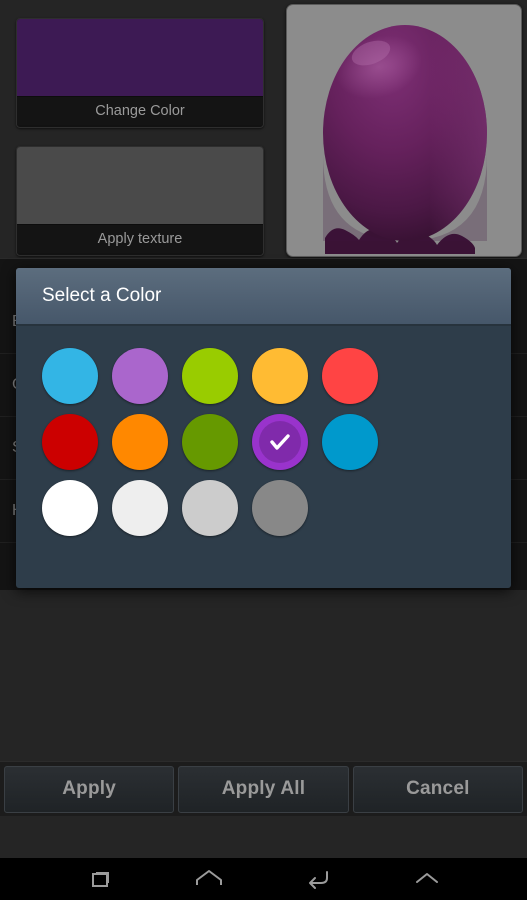 Image resolution: width=527 pixels, height=900 pixels. I want to click on swatch-orange, so click(140, 442).